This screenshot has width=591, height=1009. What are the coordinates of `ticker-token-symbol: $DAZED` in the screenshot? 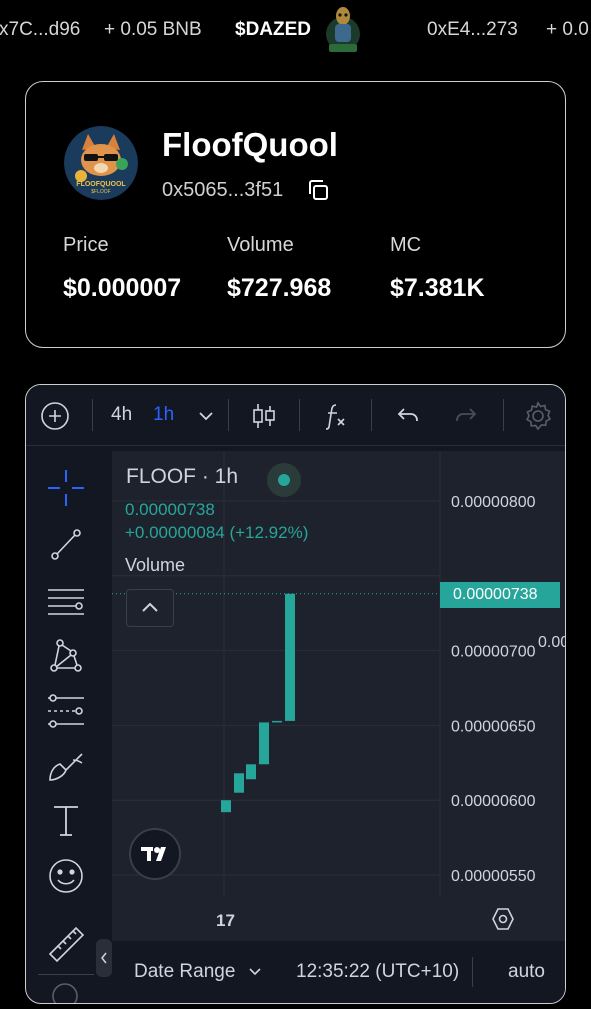 It's located at (273, 30).